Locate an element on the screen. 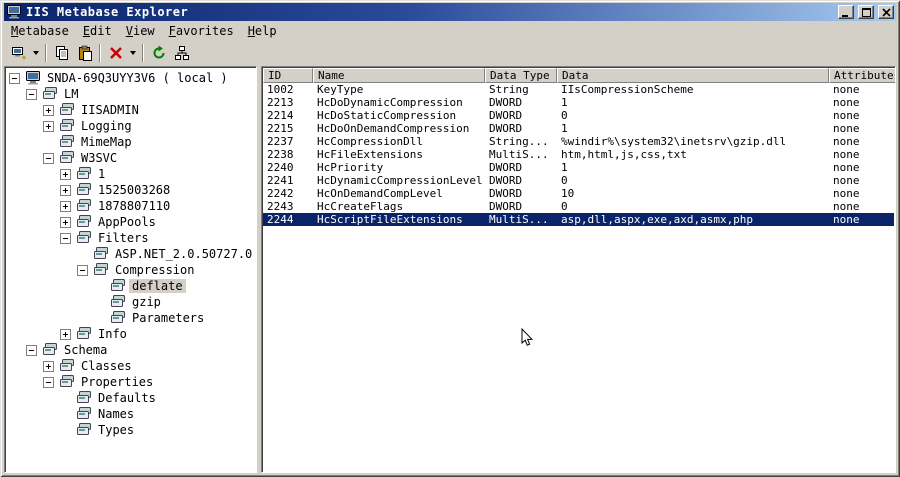 The image size is (900, 477). tree-item-filters: Filters is located at coordinates (130, 238).